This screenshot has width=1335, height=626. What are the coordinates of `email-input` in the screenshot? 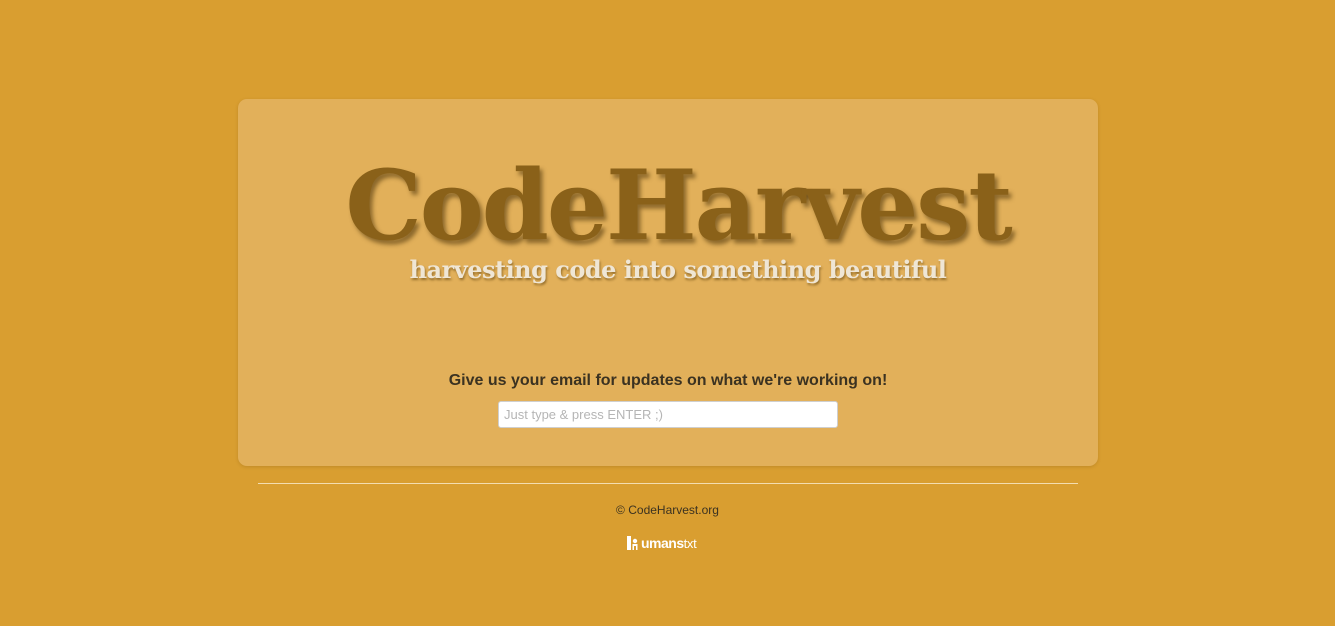 It's located at (668, 414).